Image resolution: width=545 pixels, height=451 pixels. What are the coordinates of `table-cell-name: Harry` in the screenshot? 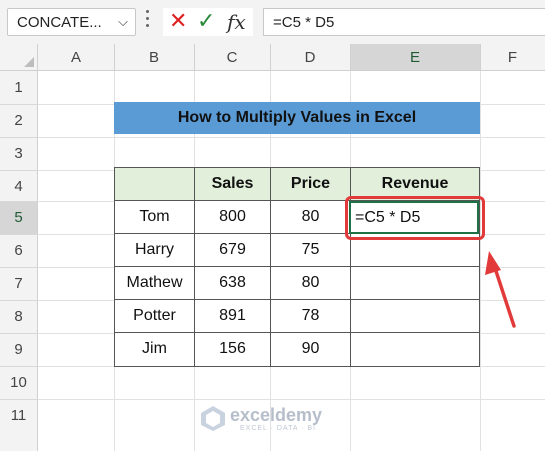 It's located at (155, 250).